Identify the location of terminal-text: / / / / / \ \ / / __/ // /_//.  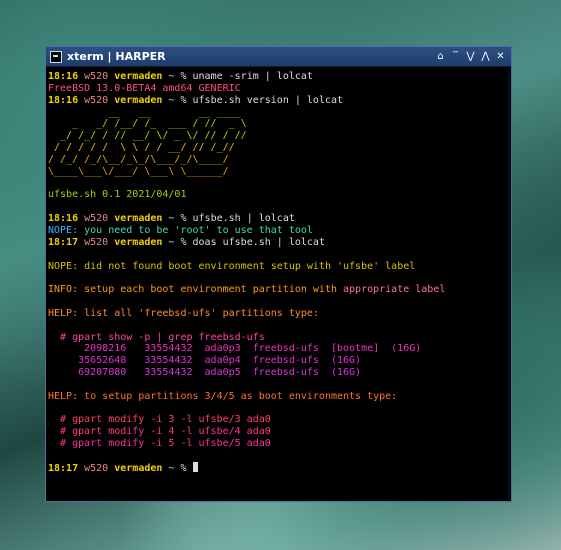
(141, 148).